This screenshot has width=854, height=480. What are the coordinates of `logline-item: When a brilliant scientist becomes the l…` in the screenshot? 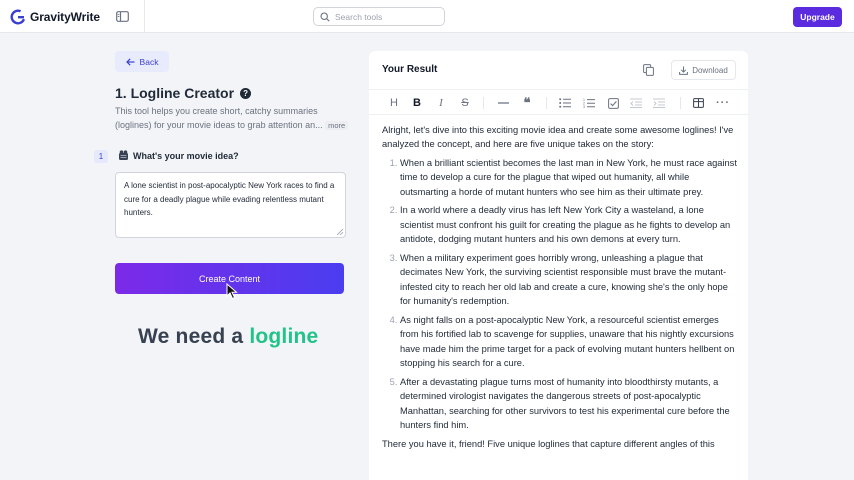 It's located at (569, 177).